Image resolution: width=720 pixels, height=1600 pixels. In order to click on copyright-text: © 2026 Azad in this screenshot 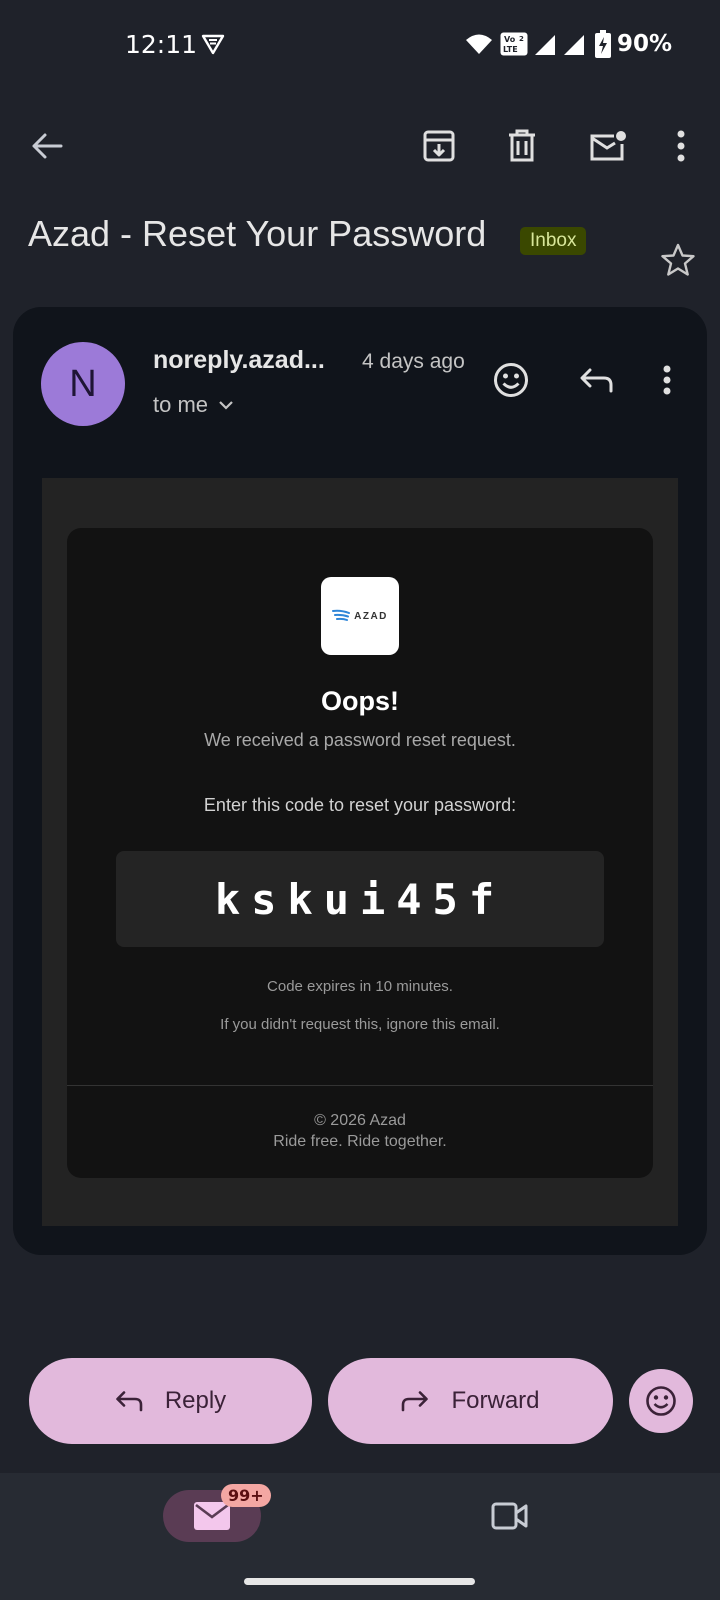, I will do `click(360, 1120)`.